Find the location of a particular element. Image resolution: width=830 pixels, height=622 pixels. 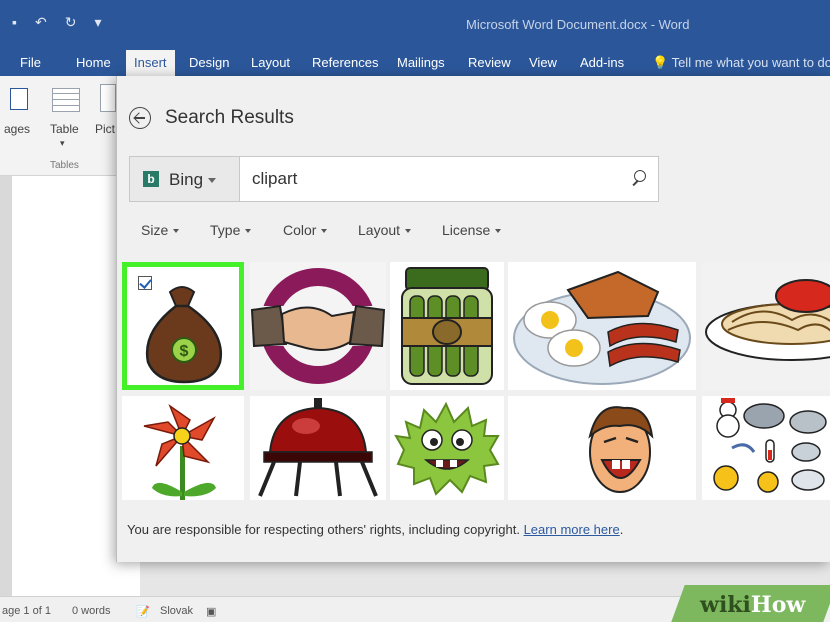

dialog-title: Search Results is located at coordinates (229, 117).